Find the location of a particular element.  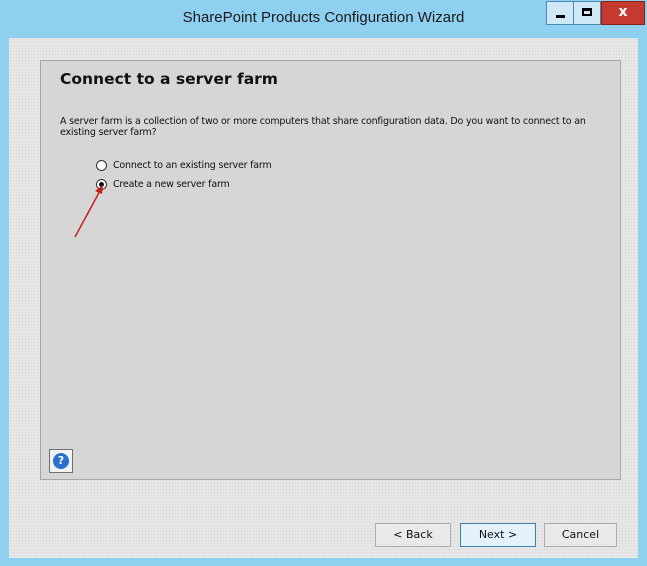

help-icon: ? is located at coordinates (61, 461).